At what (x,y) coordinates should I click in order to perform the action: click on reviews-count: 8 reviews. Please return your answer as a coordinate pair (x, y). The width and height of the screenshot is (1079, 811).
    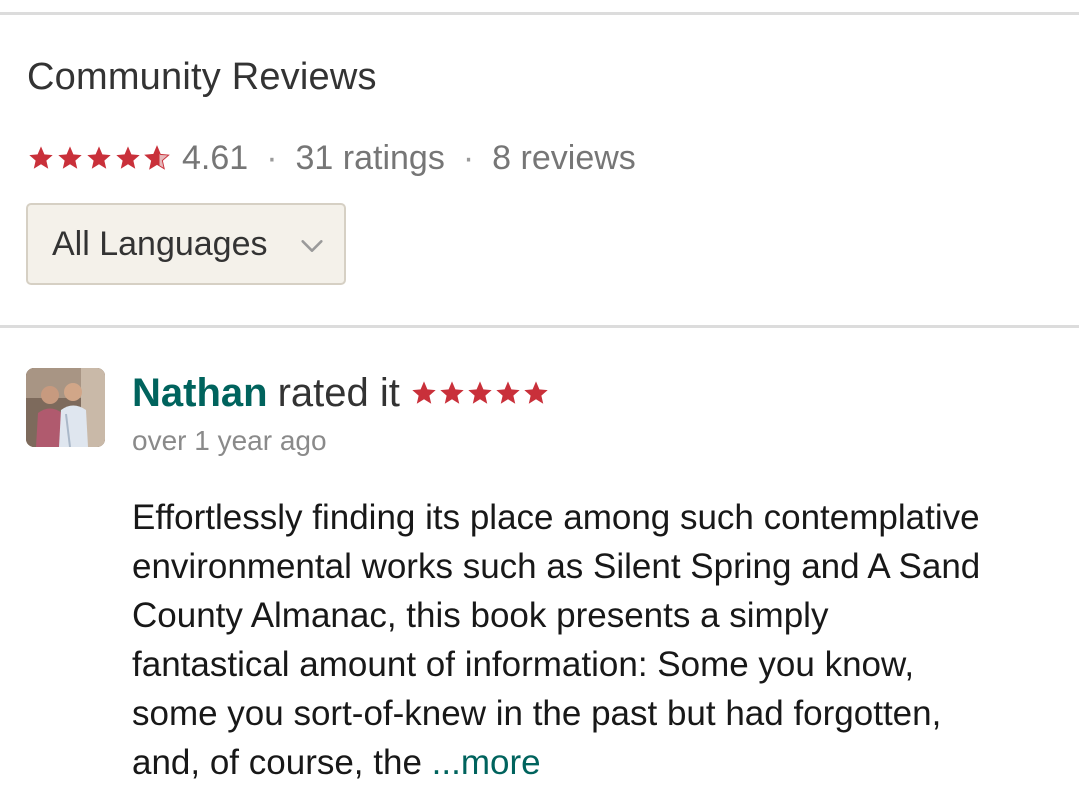
    Looking at the image, I should click on (564, 157).